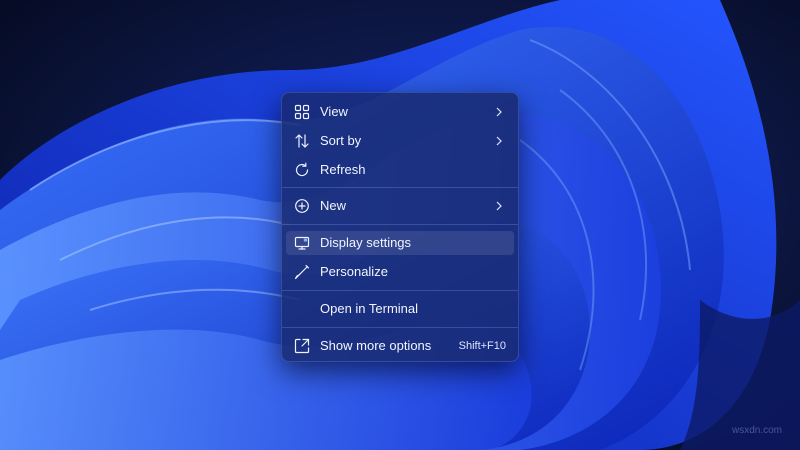  What do you see at coordinates (302, 346) in the screenshot?
I see `expand-icon` at bounding box center [302, 346].